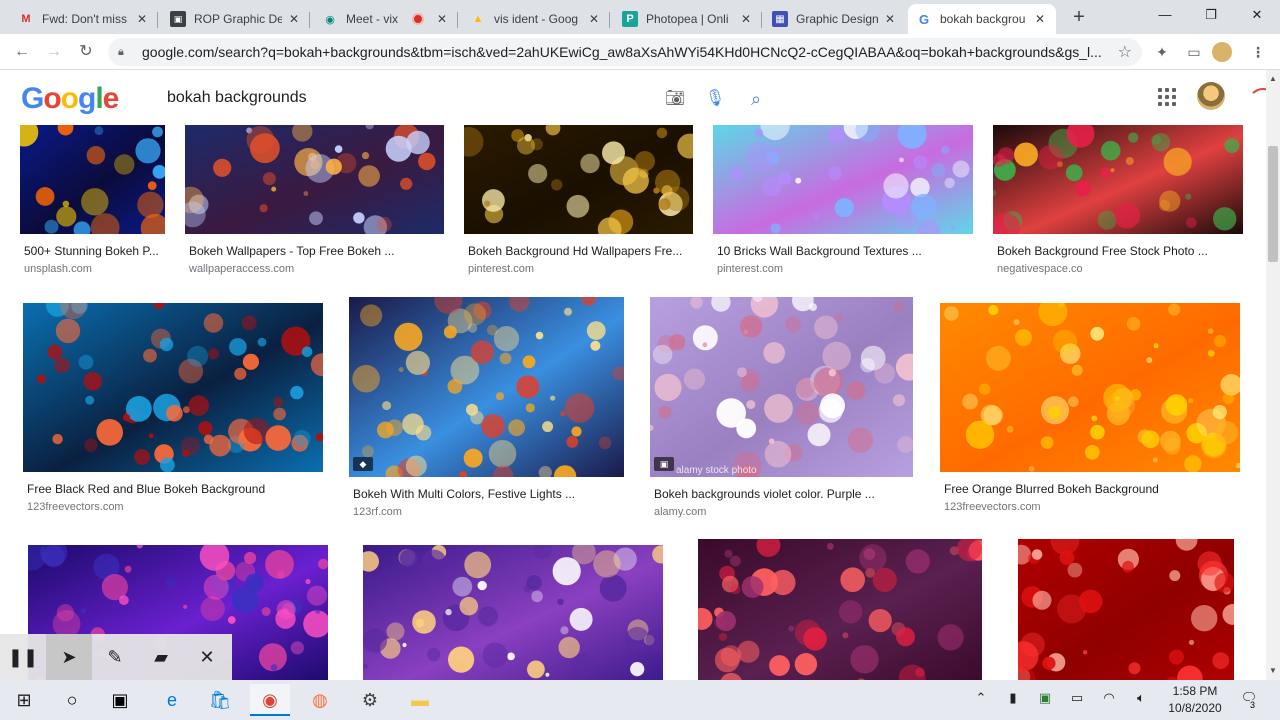 The image size is (1280, 720). I want to click on search-input, so click(390, 98).